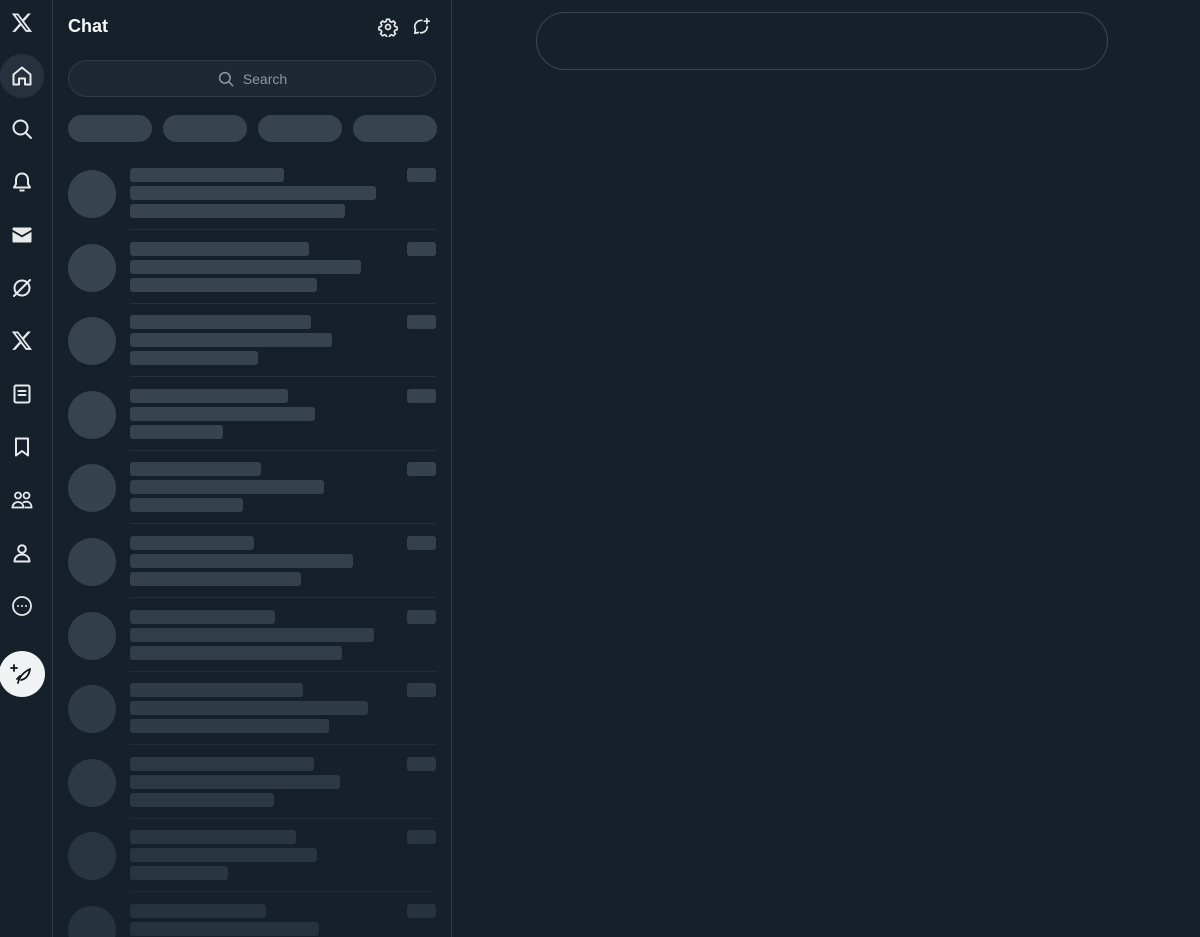 Image resolution: width=1200 pixels, height=937 pixels. I want to click on profile-icon, so click(22, 553).